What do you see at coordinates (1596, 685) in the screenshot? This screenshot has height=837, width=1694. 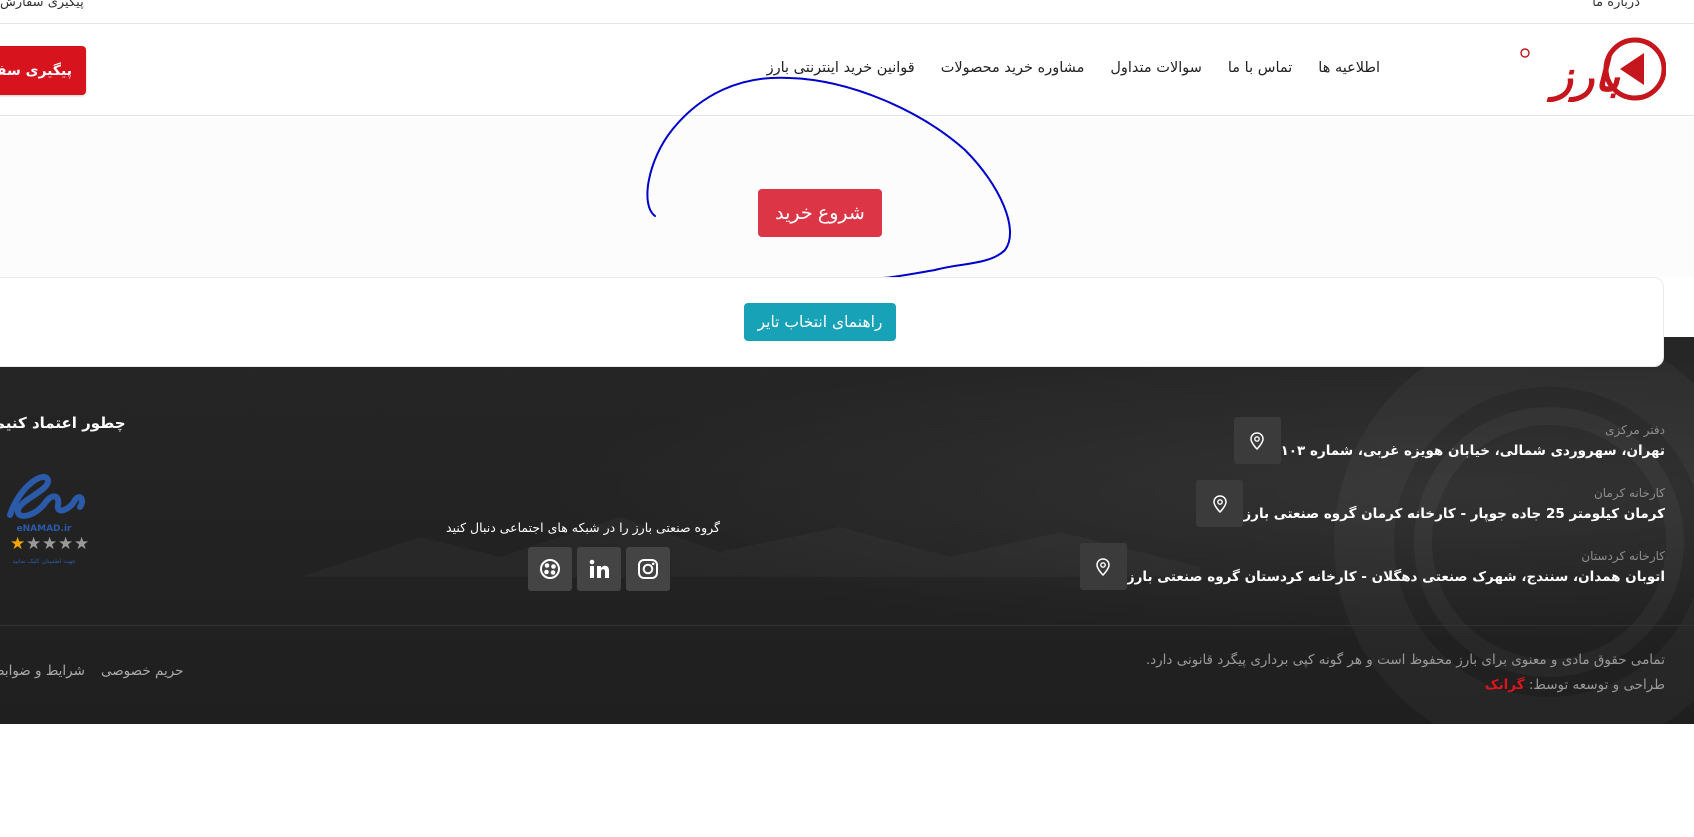 I see `credit-prefix: طراحی و توسعه توسط:` at bounding box center [1596, 685].